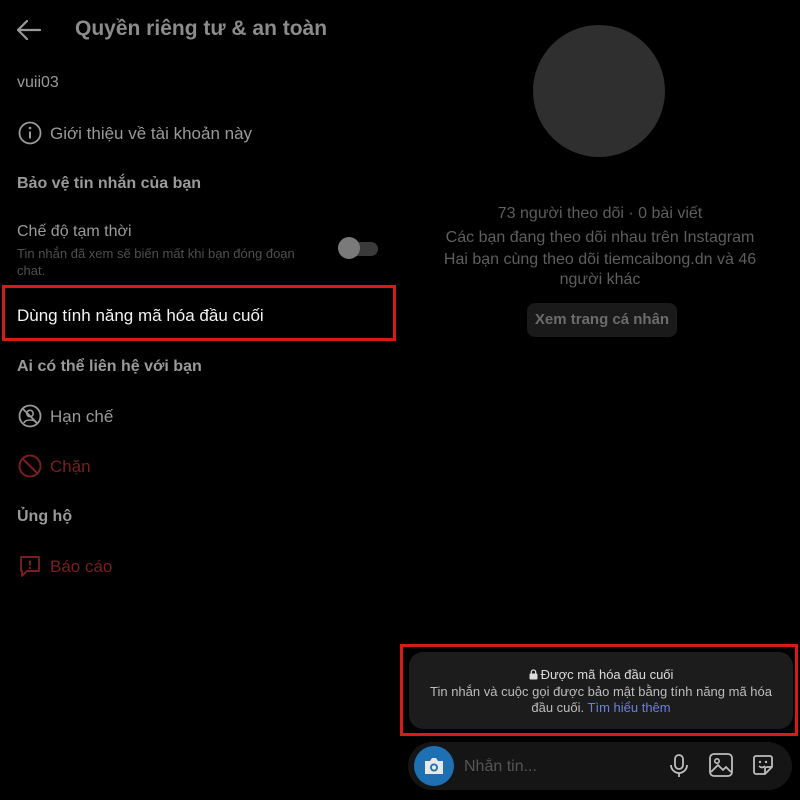 The width and height of the screenshot is (800, 800). I want to click on report-label: Báo cáo, so click(81, 566).